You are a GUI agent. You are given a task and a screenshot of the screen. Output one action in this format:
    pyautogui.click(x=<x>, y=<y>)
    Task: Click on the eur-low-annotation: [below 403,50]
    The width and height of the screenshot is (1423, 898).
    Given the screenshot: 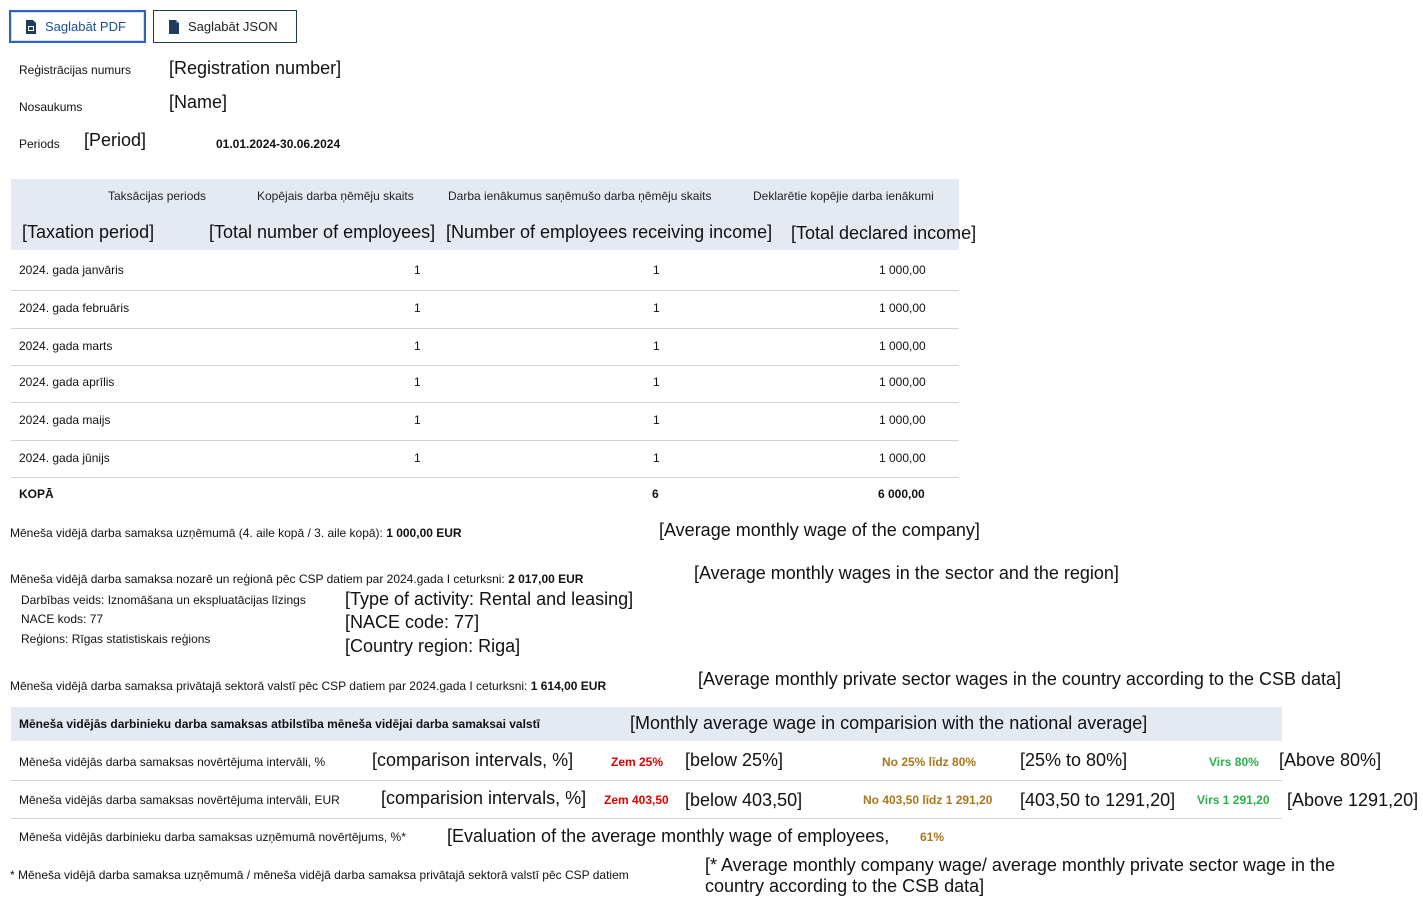 What is the action you would take?
    pyautogui.click(x=744, y=800)
    